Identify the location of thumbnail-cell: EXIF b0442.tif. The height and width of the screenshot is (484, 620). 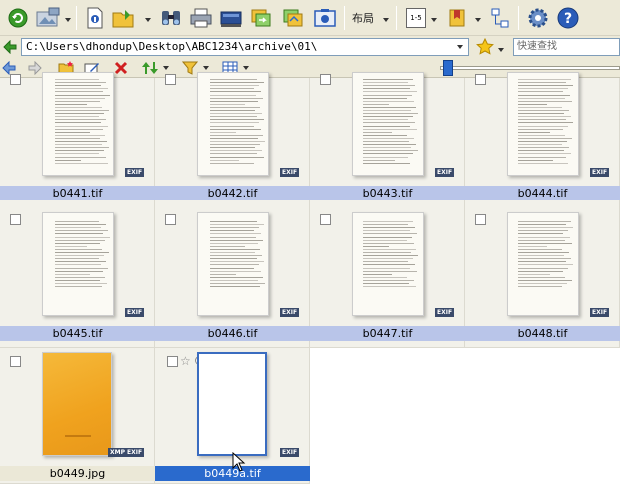
(232, 136).